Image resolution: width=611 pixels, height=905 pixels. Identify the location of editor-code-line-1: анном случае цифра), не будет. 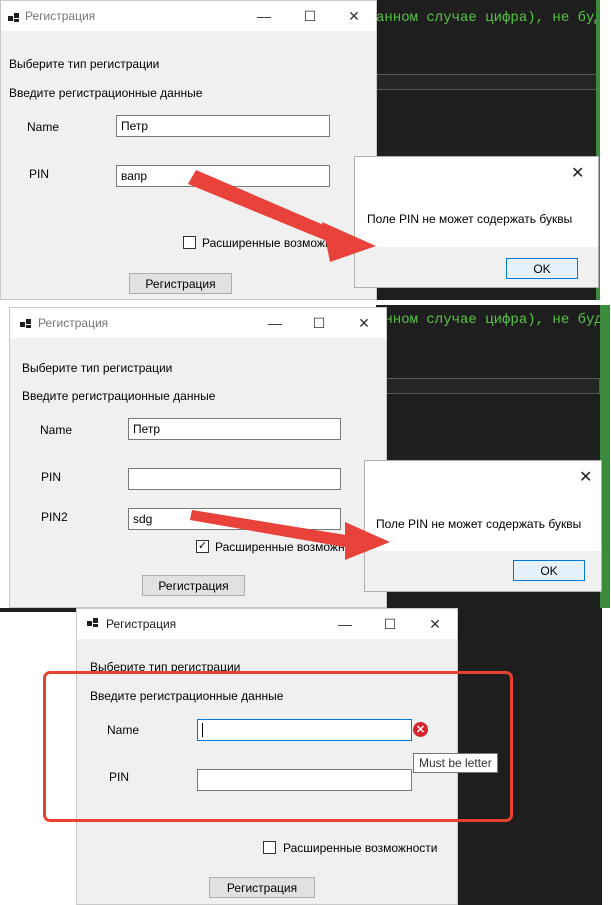
(488, 18).